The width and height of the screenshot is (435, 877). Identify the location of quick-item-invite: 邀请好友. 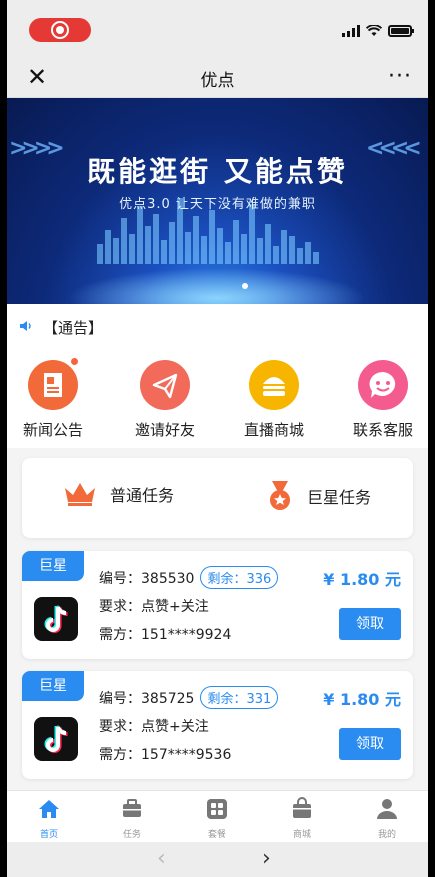
(165, 400).